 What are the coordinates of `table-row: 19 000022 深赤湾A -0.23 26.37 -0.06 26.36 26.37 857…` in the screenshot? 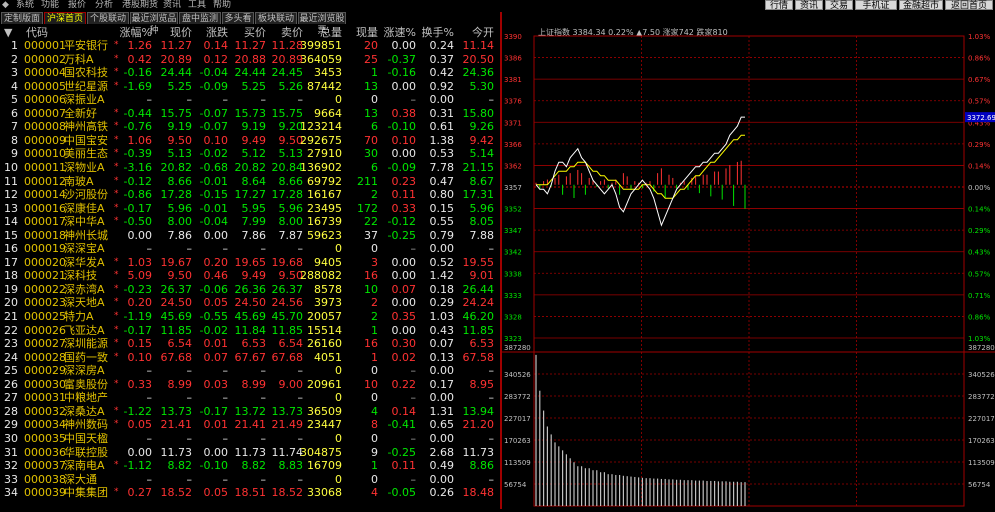 It's located at (250, 290).